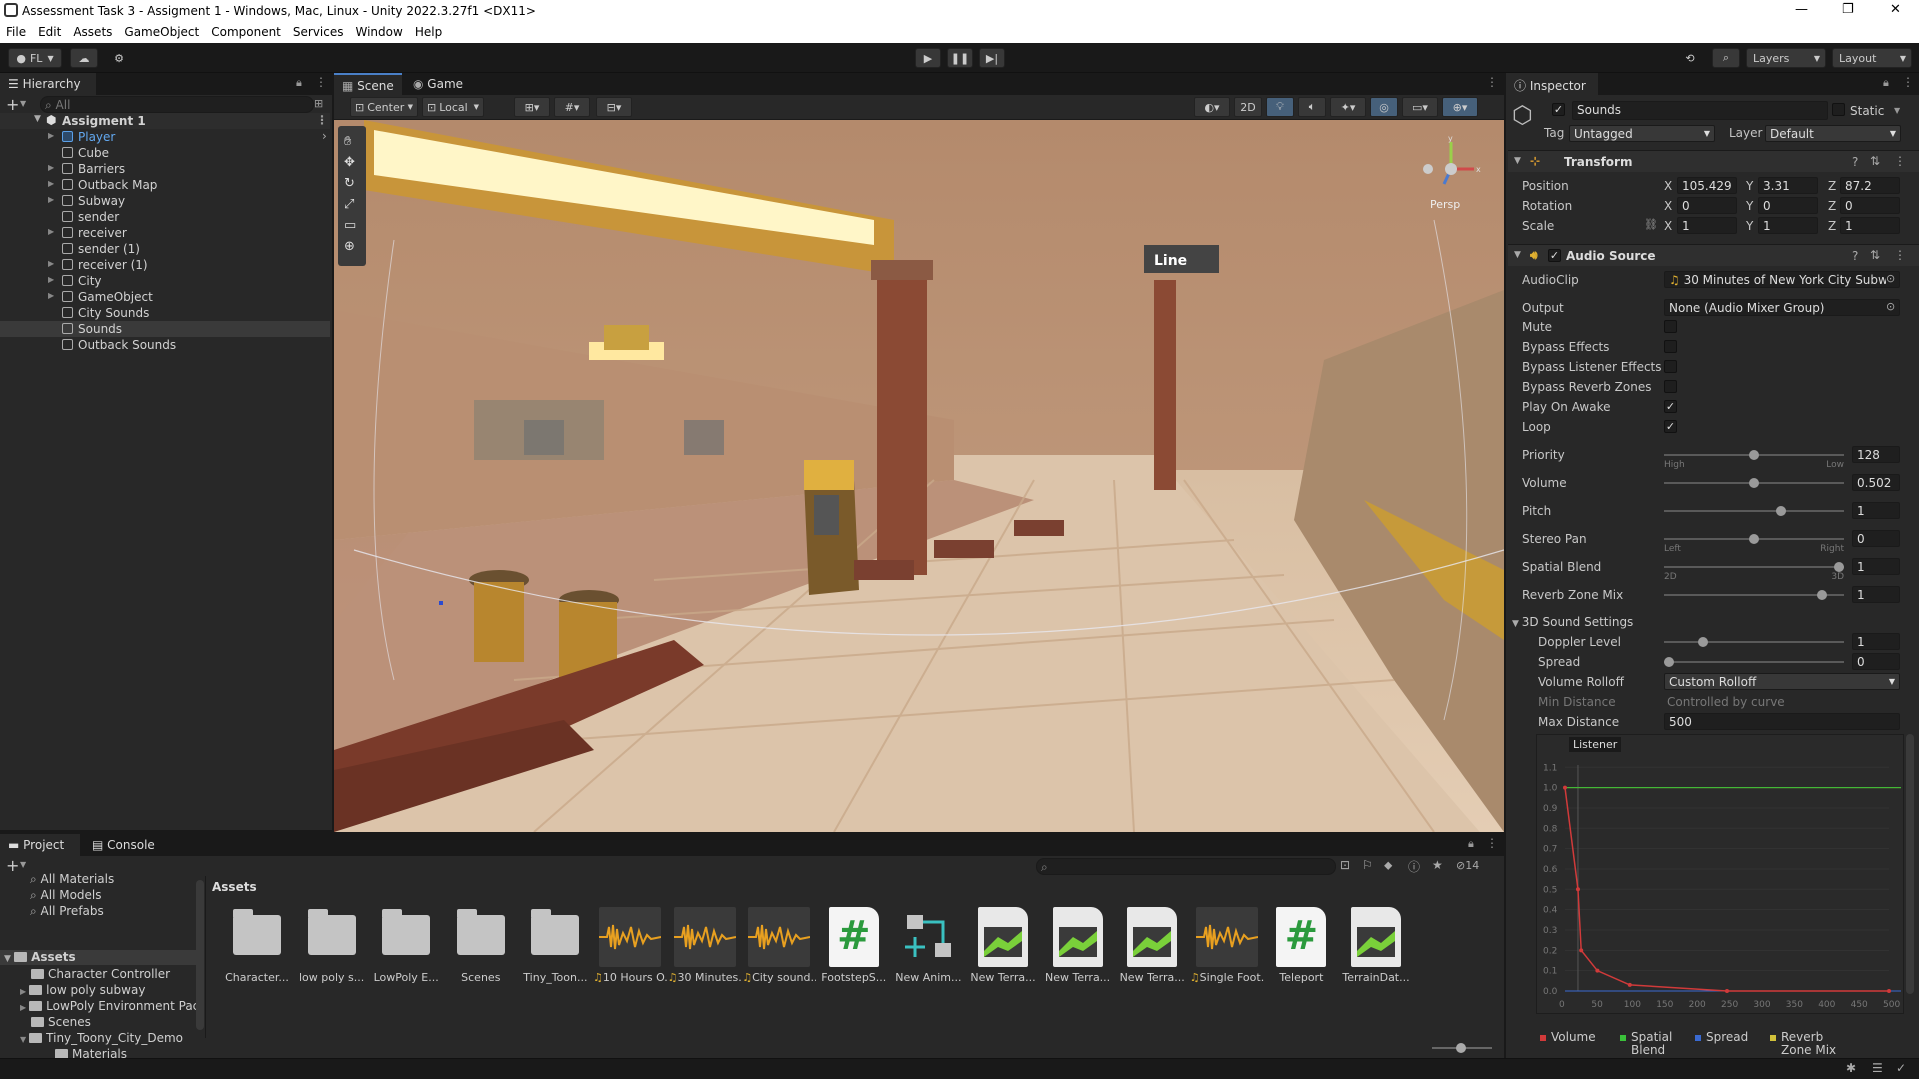  I want to click on menu-gameobject: GameObject, so click(161, 30).